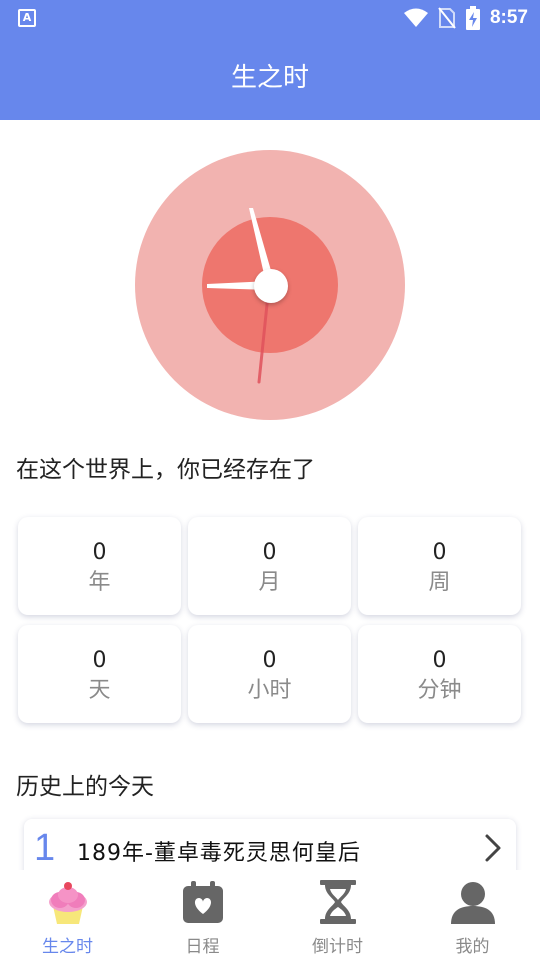 This screenshot has width=540, height=960. I want to click on tab-label: 倒计时, so click(337, 947).